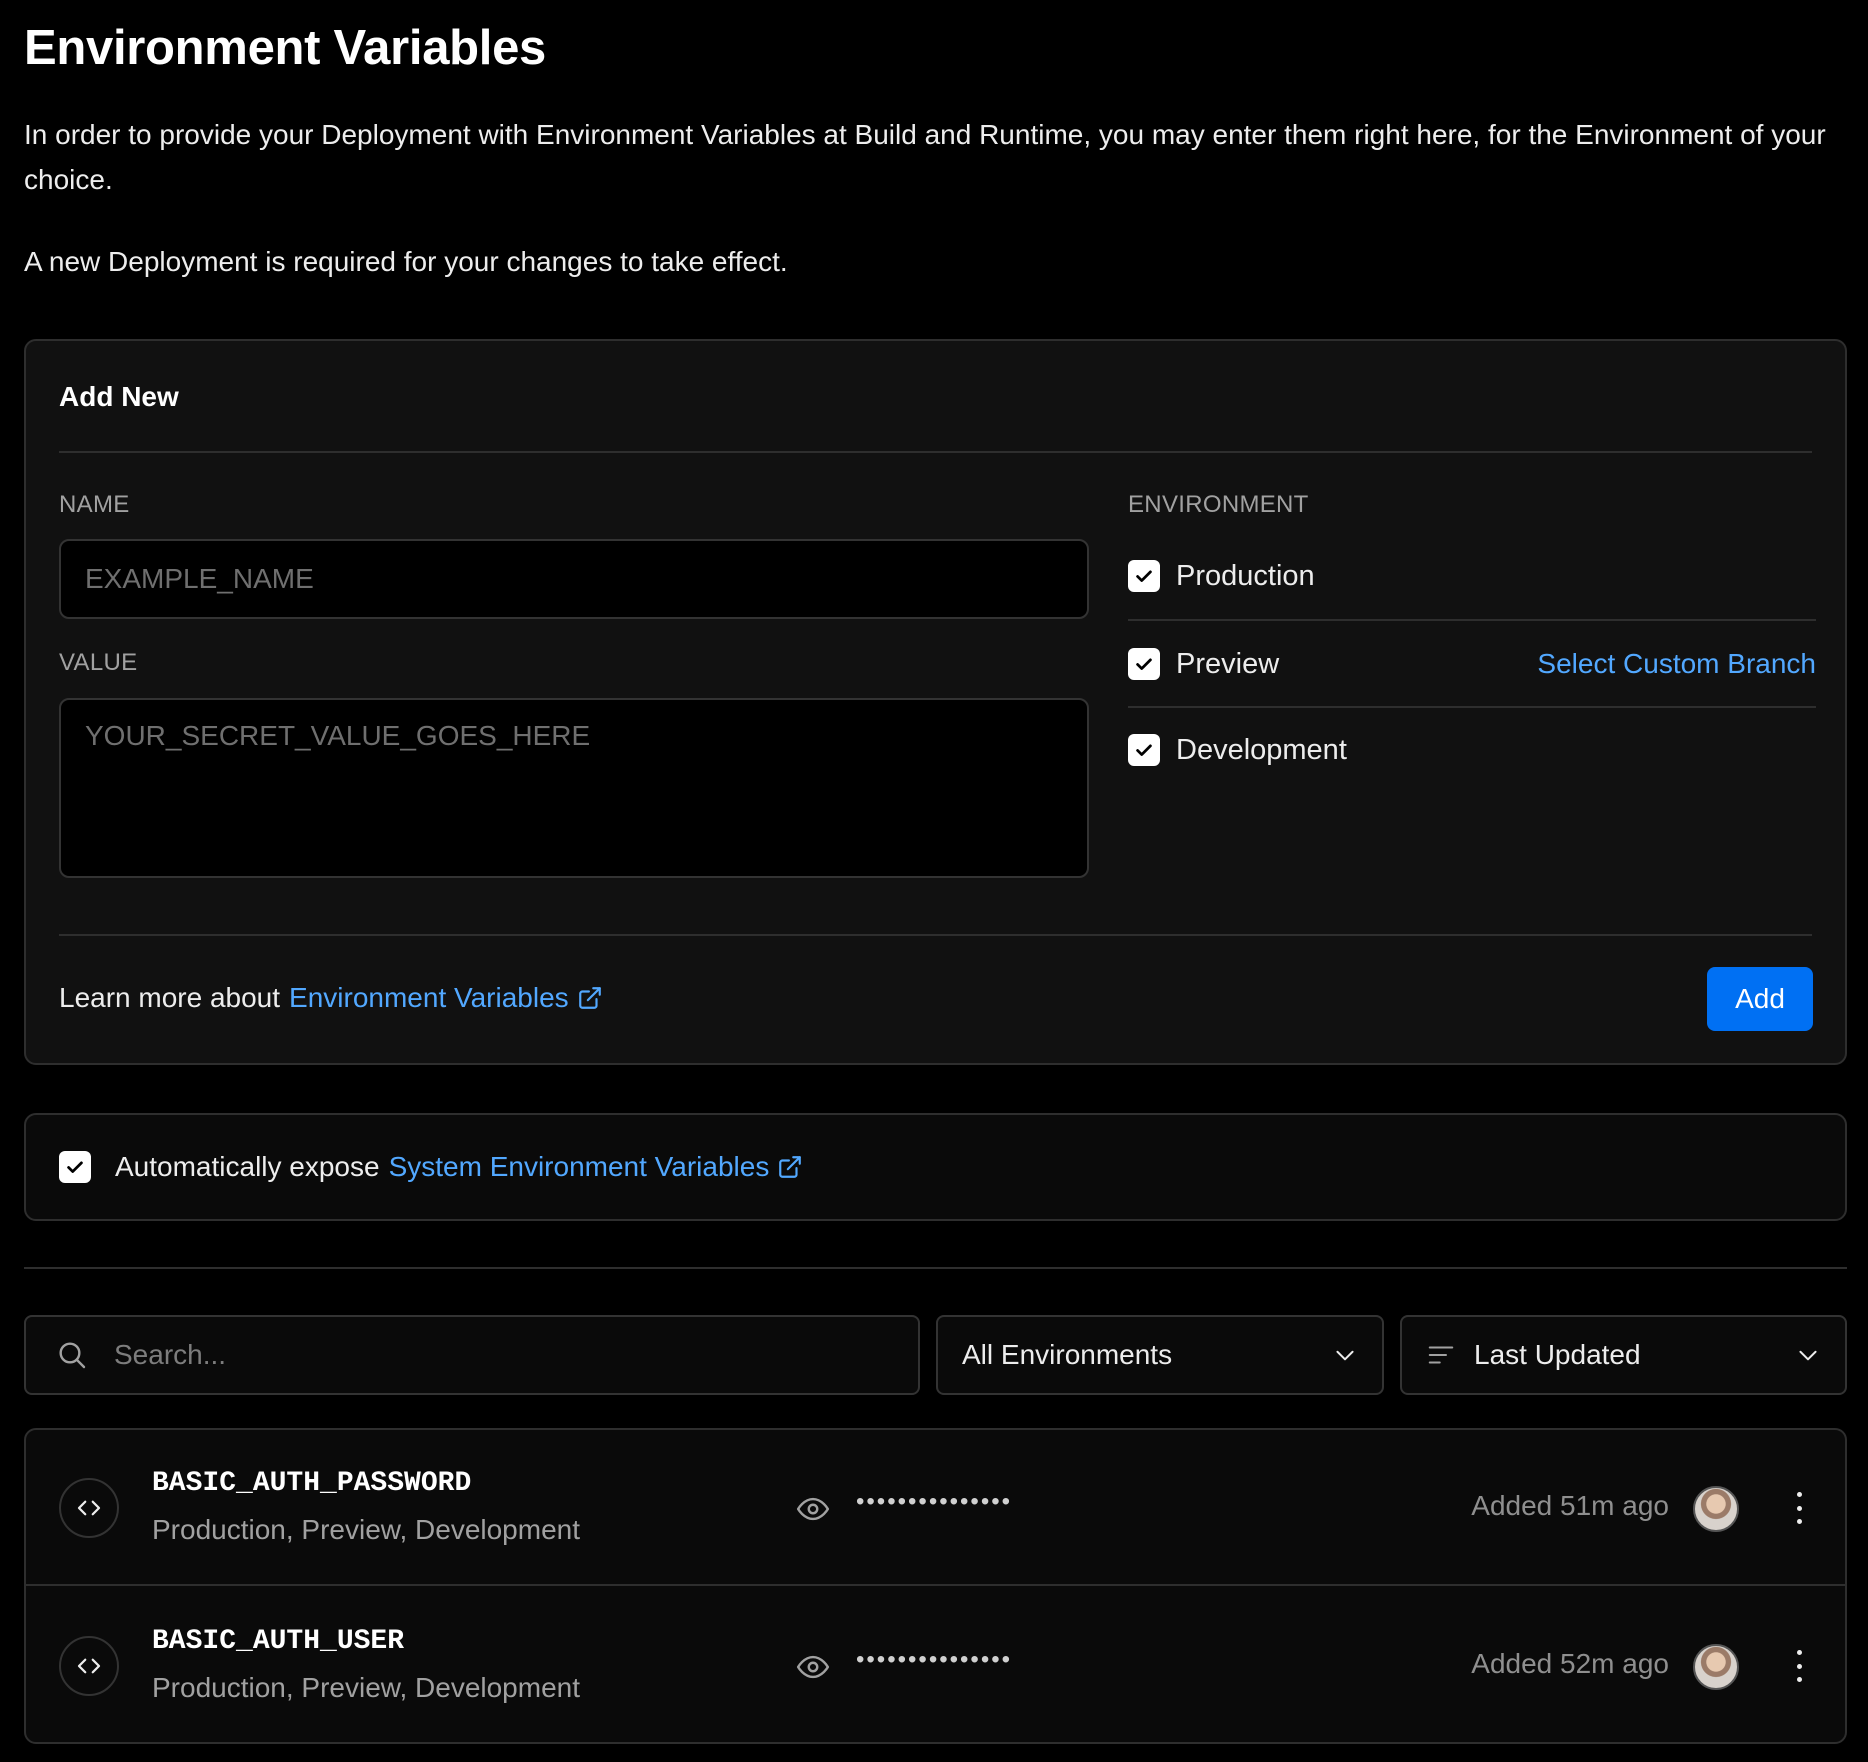 The width and height of the screenshot is (1868, 1762). I want to click on learn-more-prefix: Learn more about, so click(170, 997).